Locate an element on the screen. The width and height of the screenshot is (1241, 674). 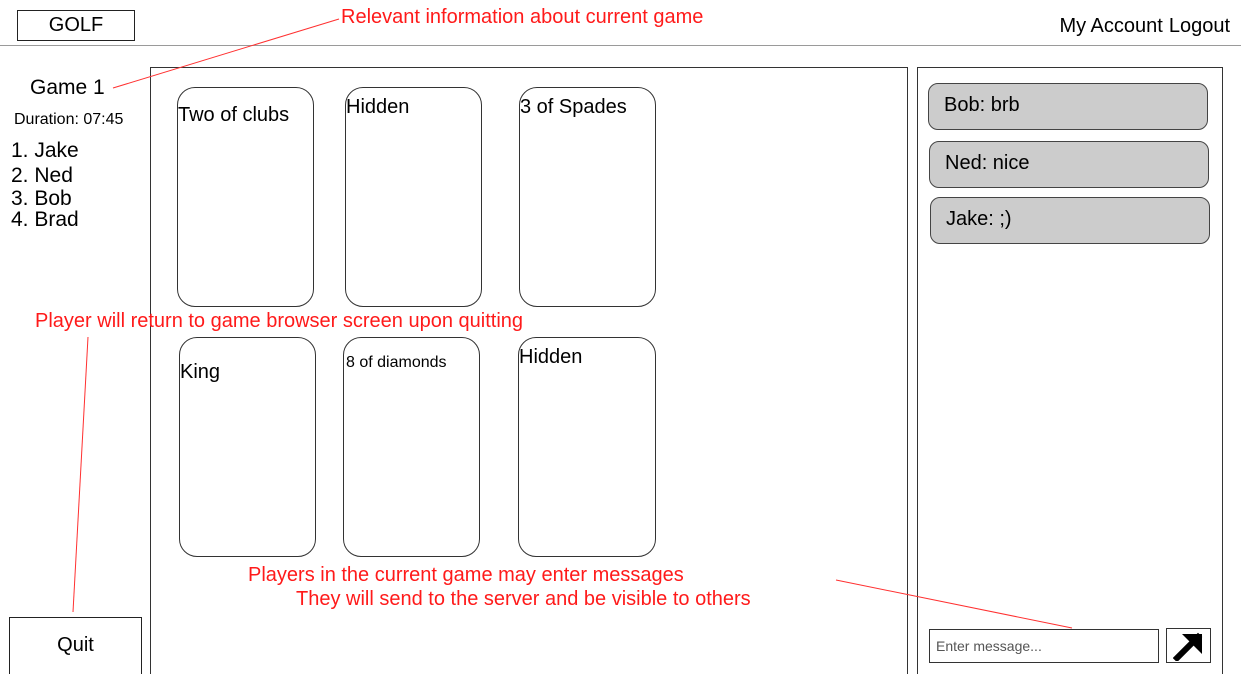
chat-message: Ned: nice is located at coordinates (1069, 164).